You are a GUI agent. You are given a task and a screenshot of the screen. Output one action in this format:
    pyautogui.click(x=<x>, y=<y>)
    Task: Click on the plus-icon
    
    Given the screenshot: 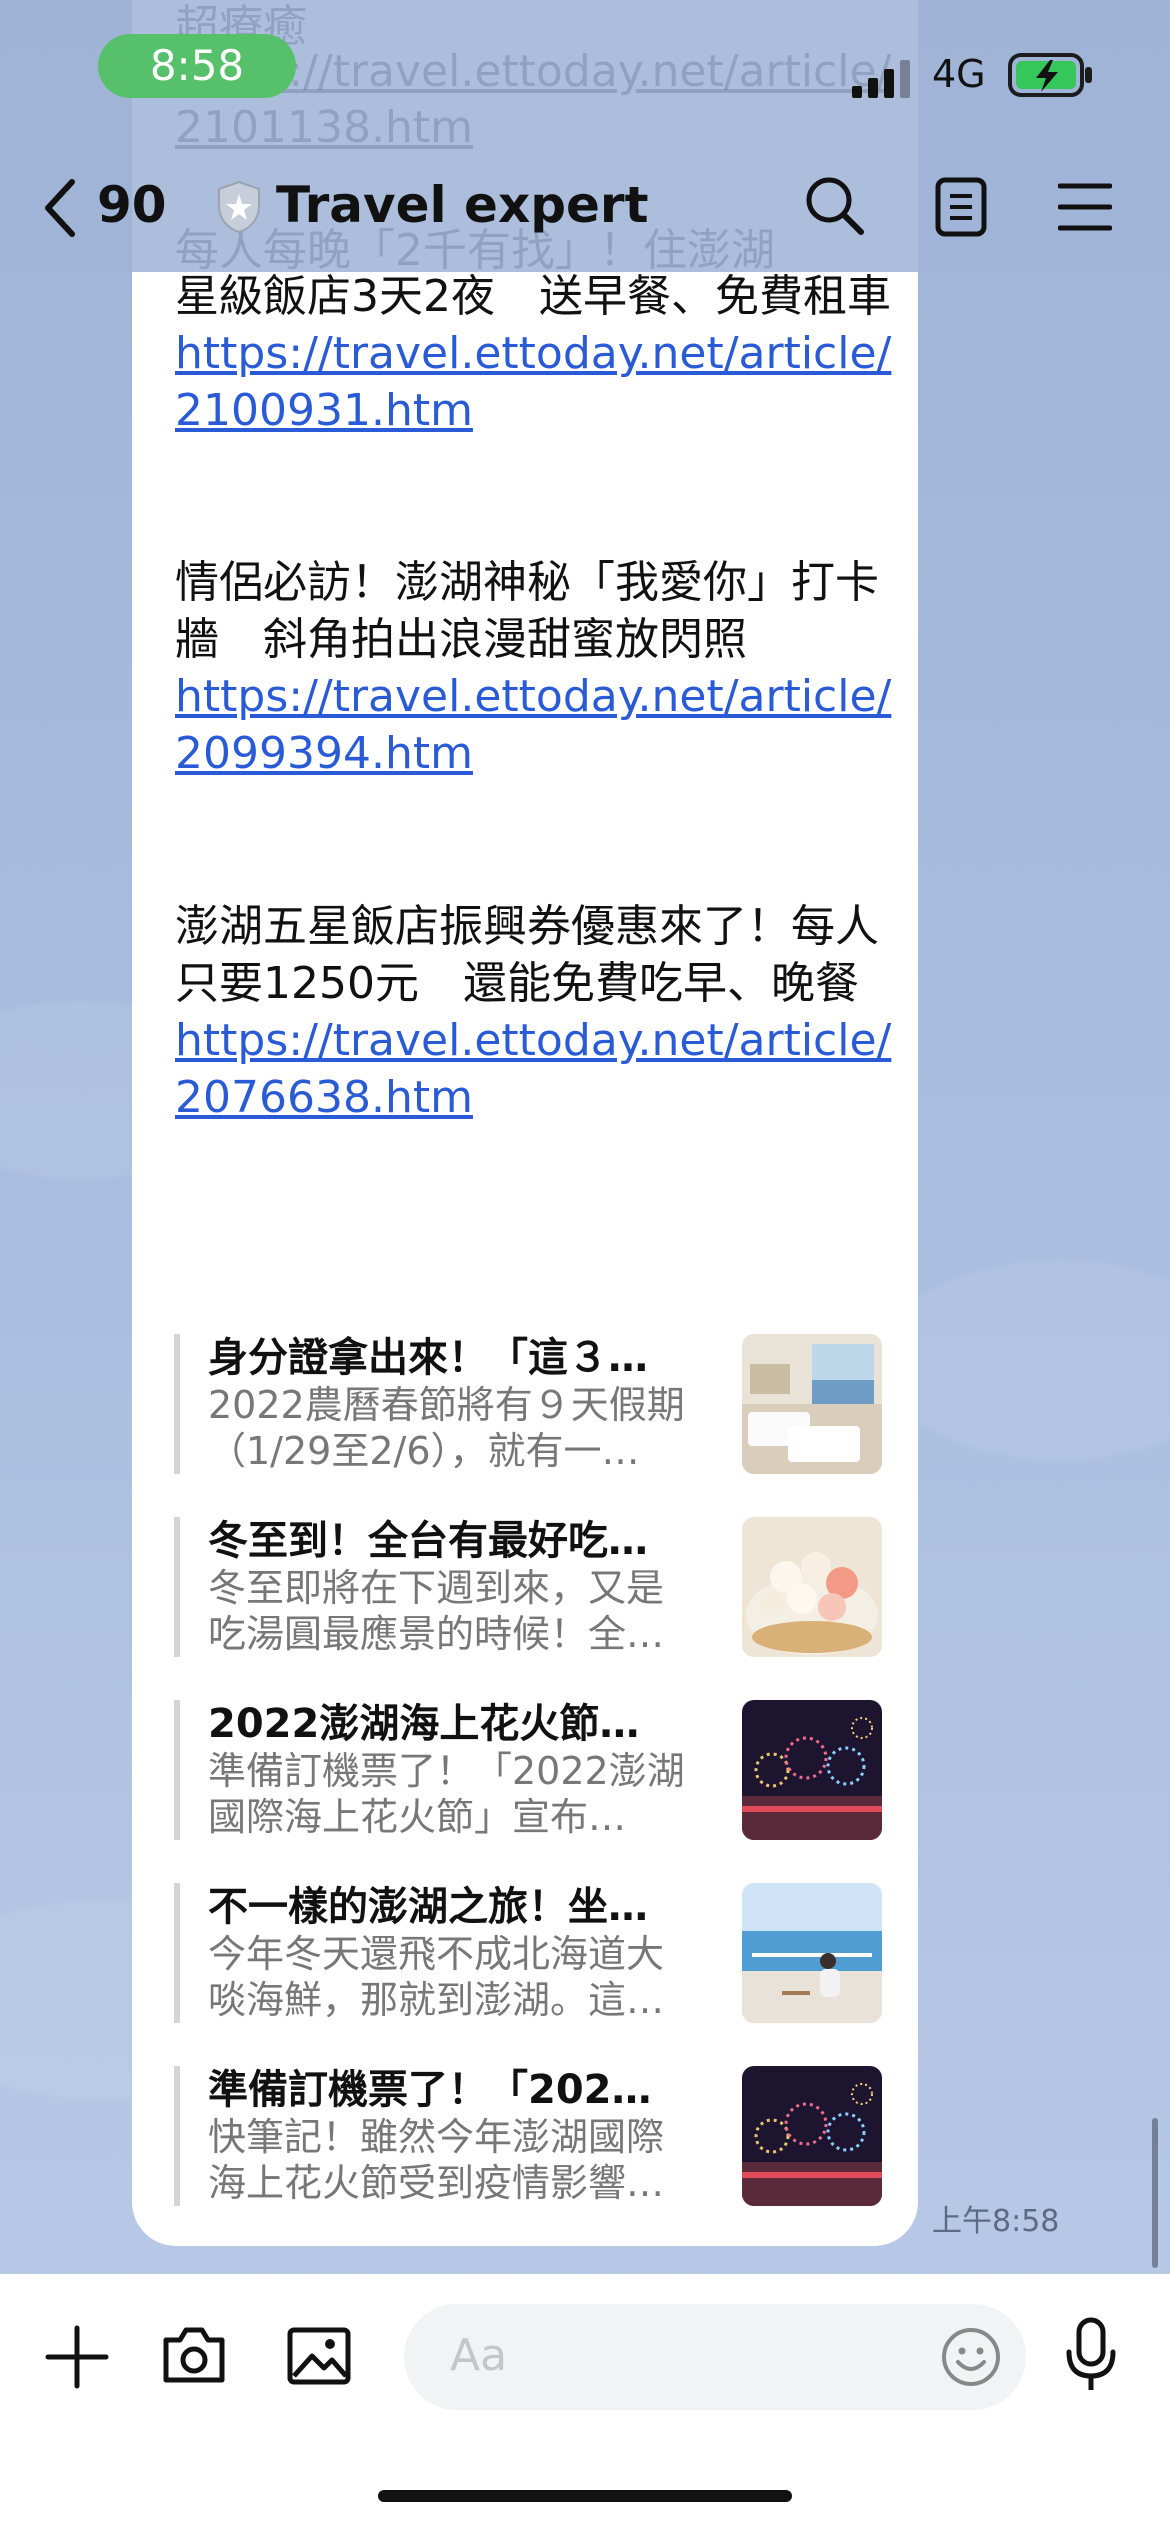 What is the action you would take?
    pyautogui.click(x=77, y=2357)
    